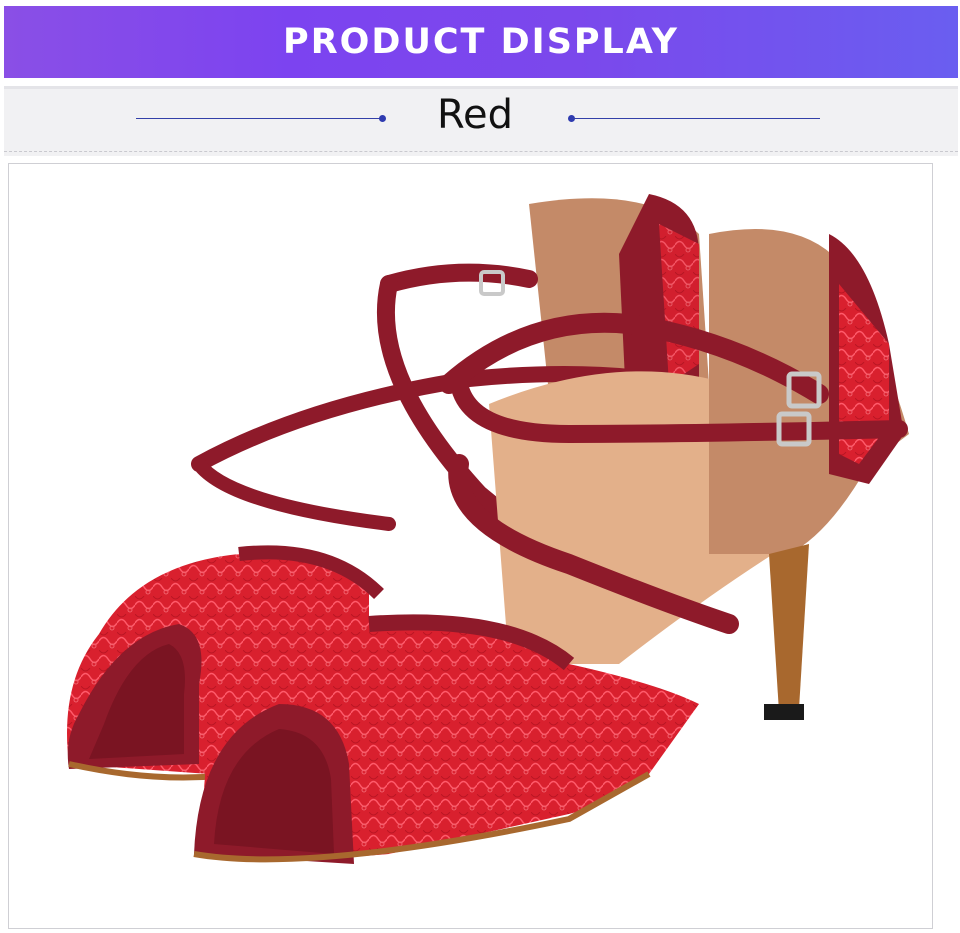 This screenshot has width=960, height=933. What do you see at coordinates (382, 118) in the screenshot?
I see `left-rule-dot` at bounding box center [382, 118].